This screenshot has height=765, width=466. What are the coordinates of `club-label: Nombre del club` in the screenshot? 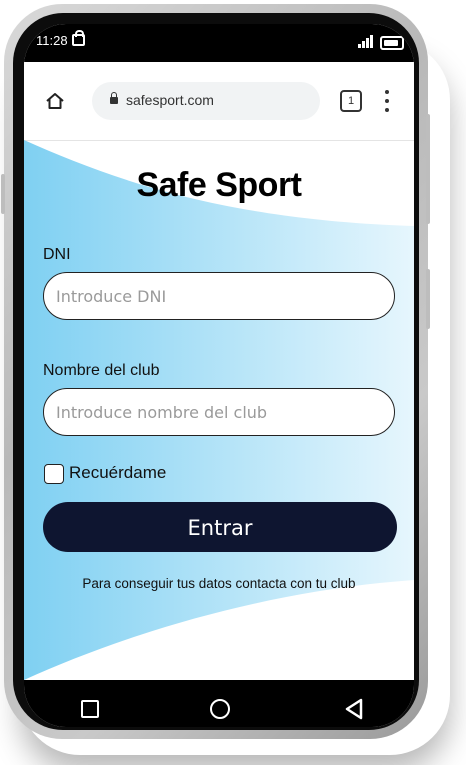 It's located at (101, 370).